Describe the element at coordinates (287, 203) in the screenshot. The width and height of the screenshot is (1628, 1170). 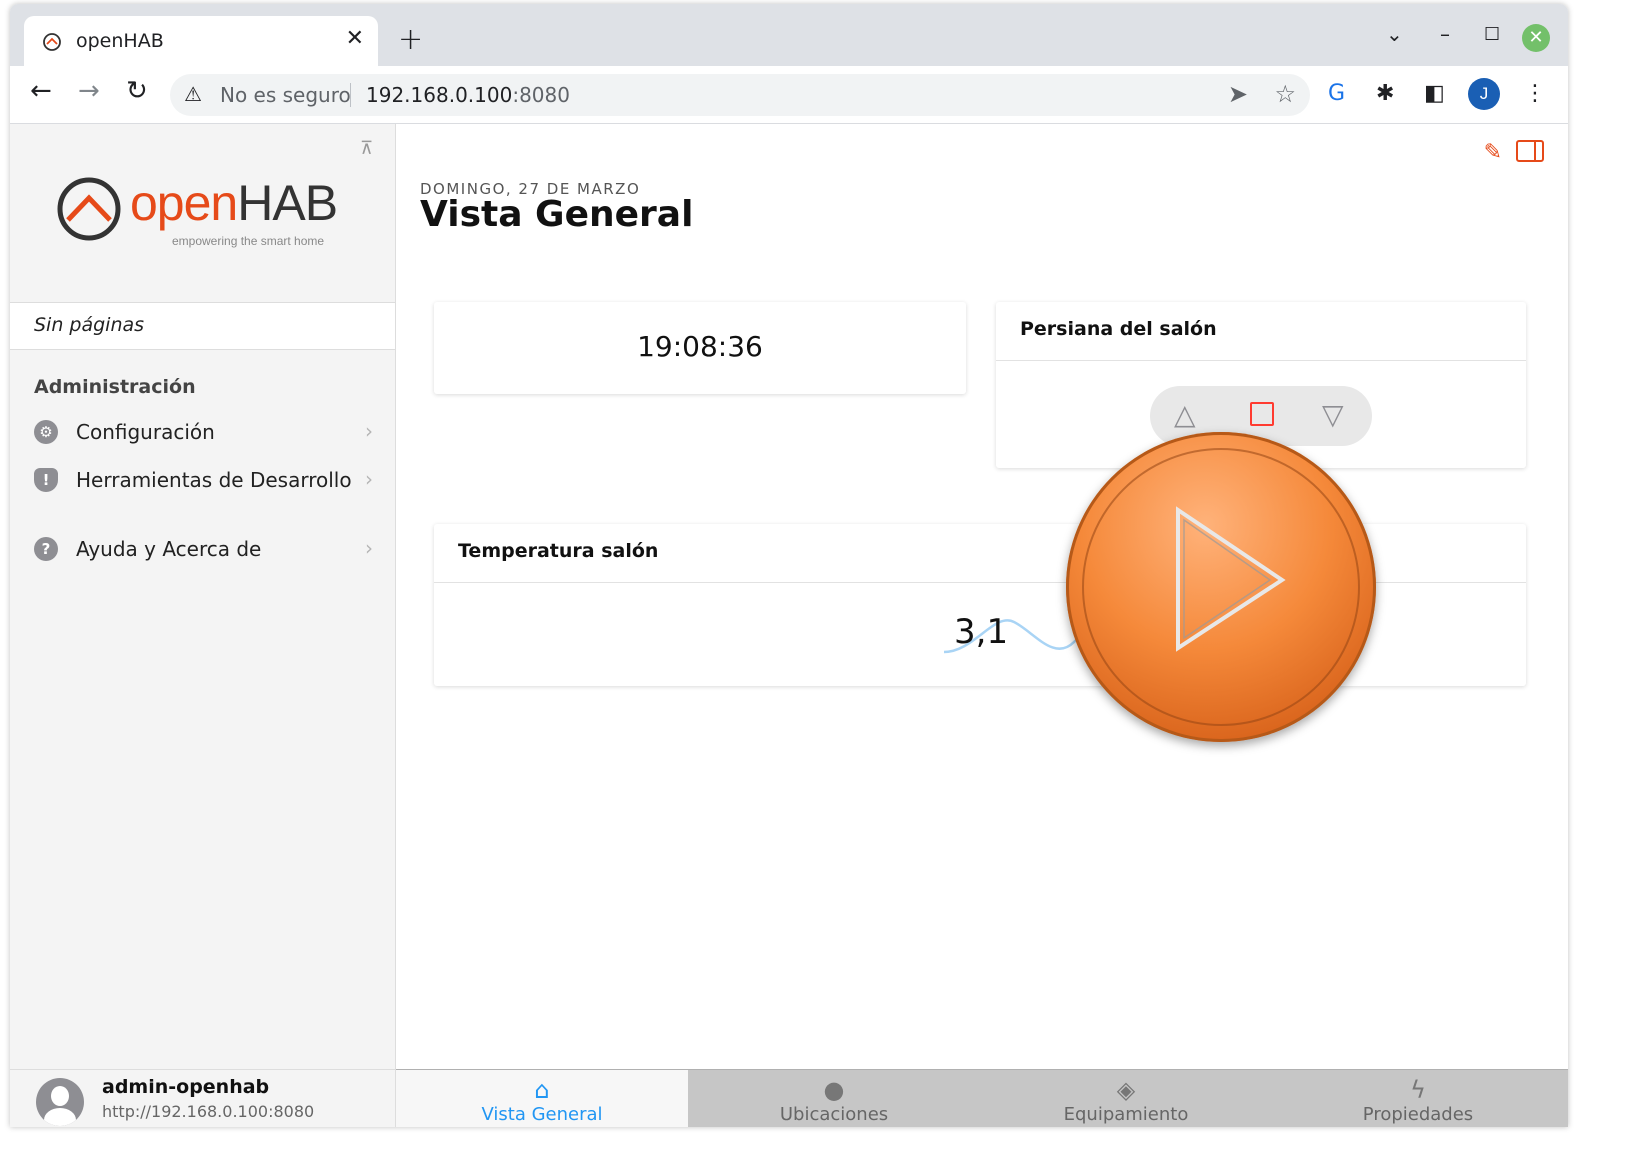
I see `logo-hab: HAB` at that location.